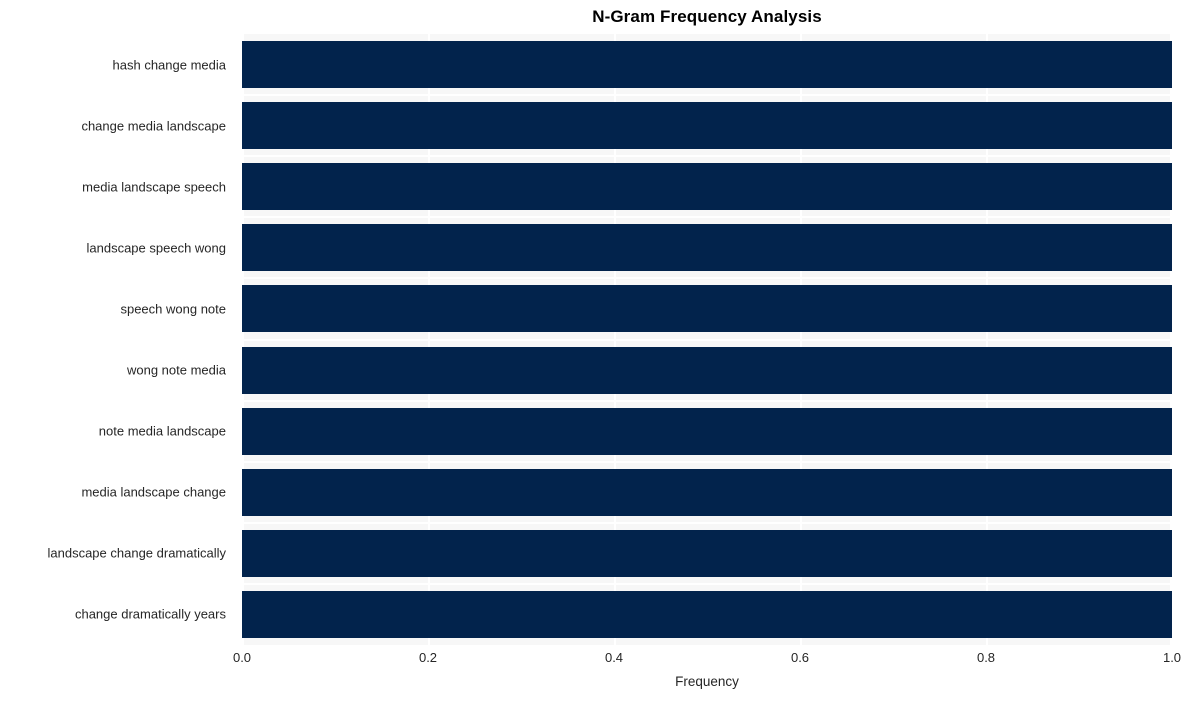  I want to click on x-axis-tick-label: 0.0, so click(242, 657).